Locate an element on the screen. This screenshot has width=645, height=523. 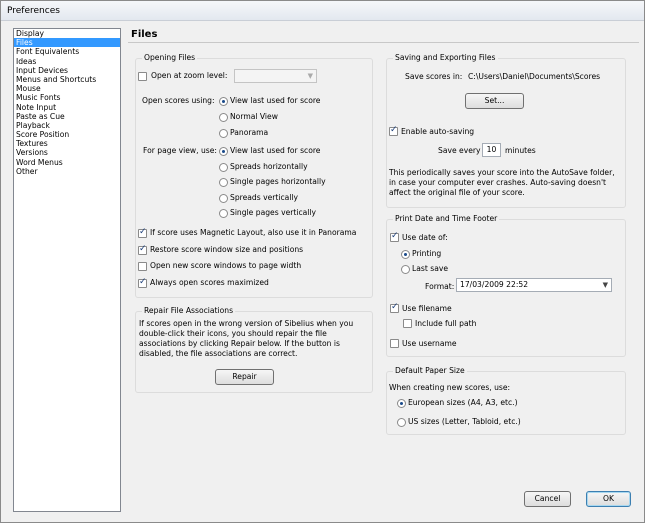
include-full-path-label: Include full path is located at coordinates (446, 323).